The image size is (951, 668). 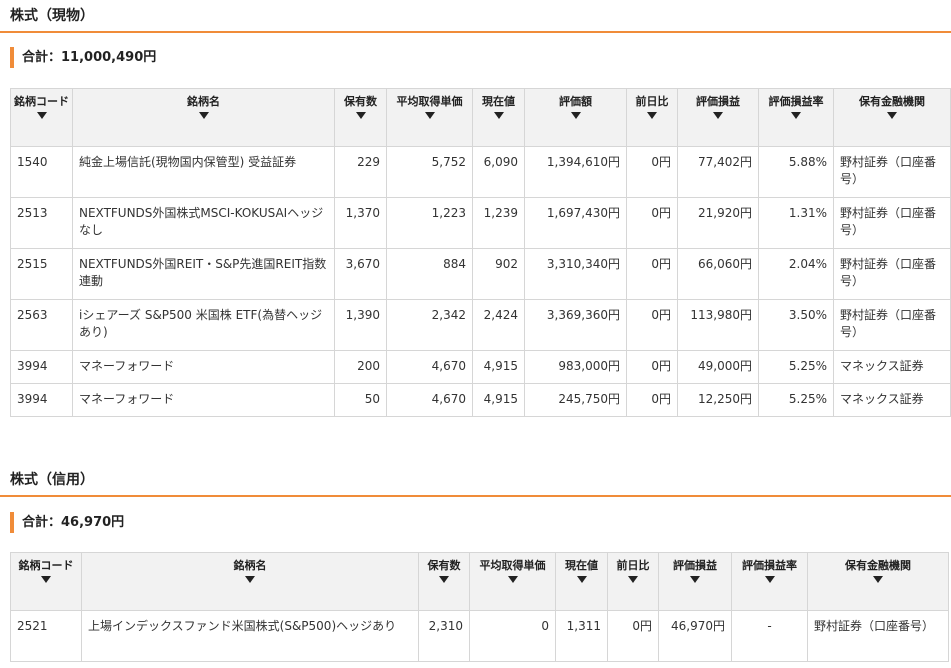 What do you see at coordinates (796, 172) in the screenshot?
I see `cell-plrate: 5.88%` at bounding box center [796, 172].